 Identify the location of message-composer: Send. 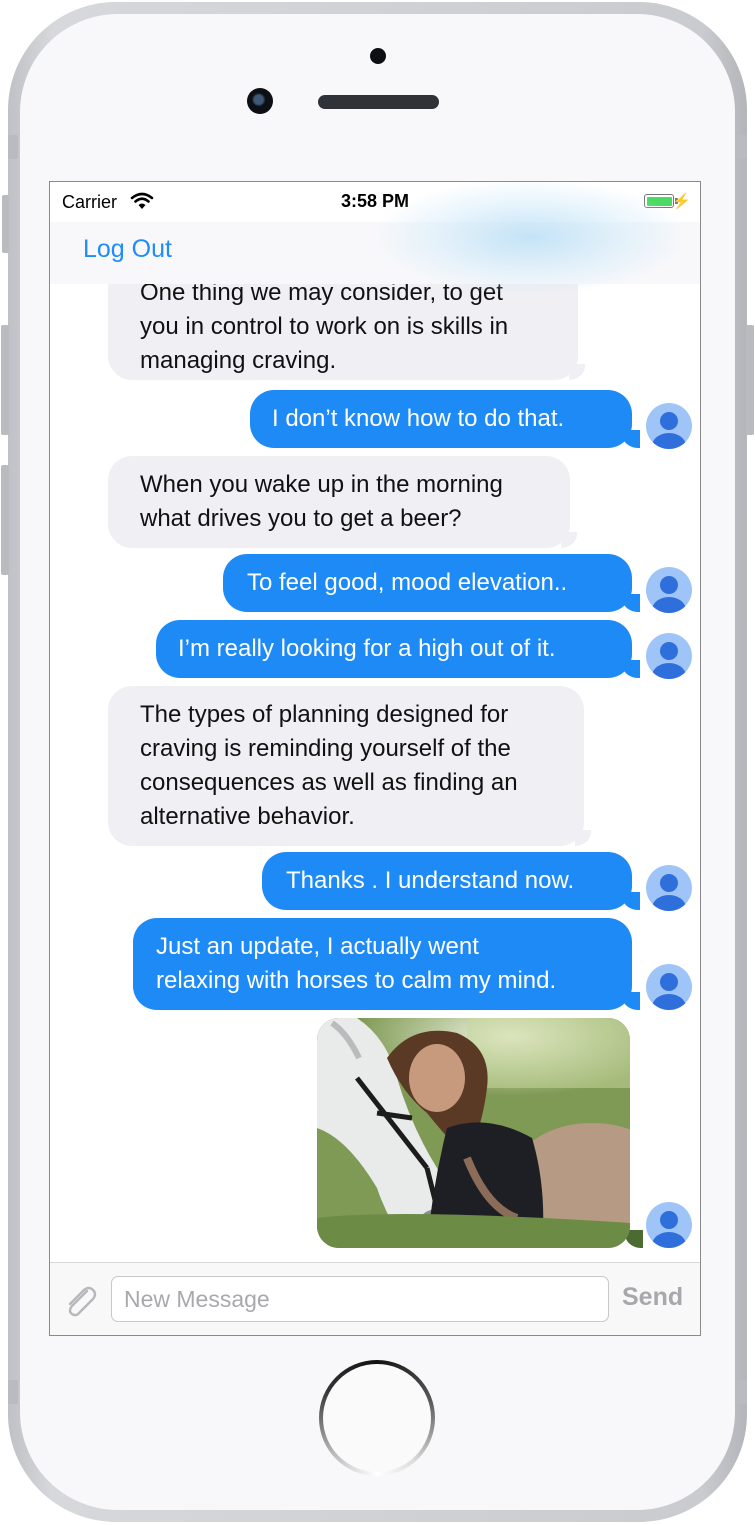
(375, 1298).